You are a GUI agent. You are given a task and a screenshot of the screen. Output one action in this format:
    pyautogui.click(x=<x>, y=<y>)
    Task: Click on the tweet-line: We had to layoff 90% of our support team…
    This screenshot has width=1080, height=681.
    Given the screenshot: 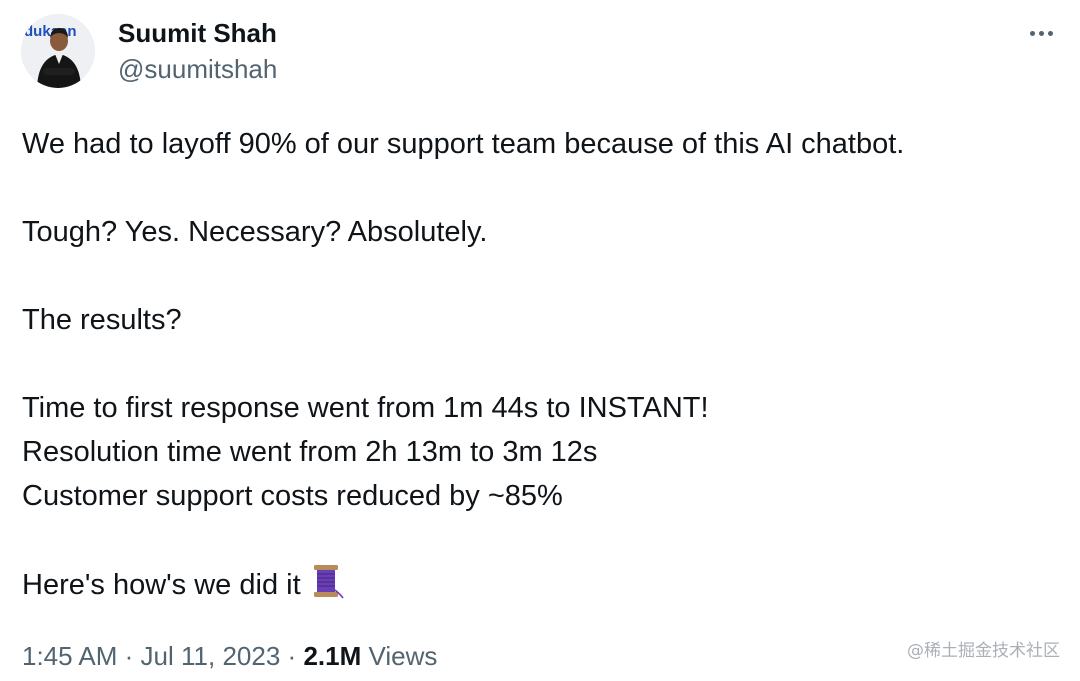 What is the action you would take?
    pyautogui.click(x=463, y=144)
    